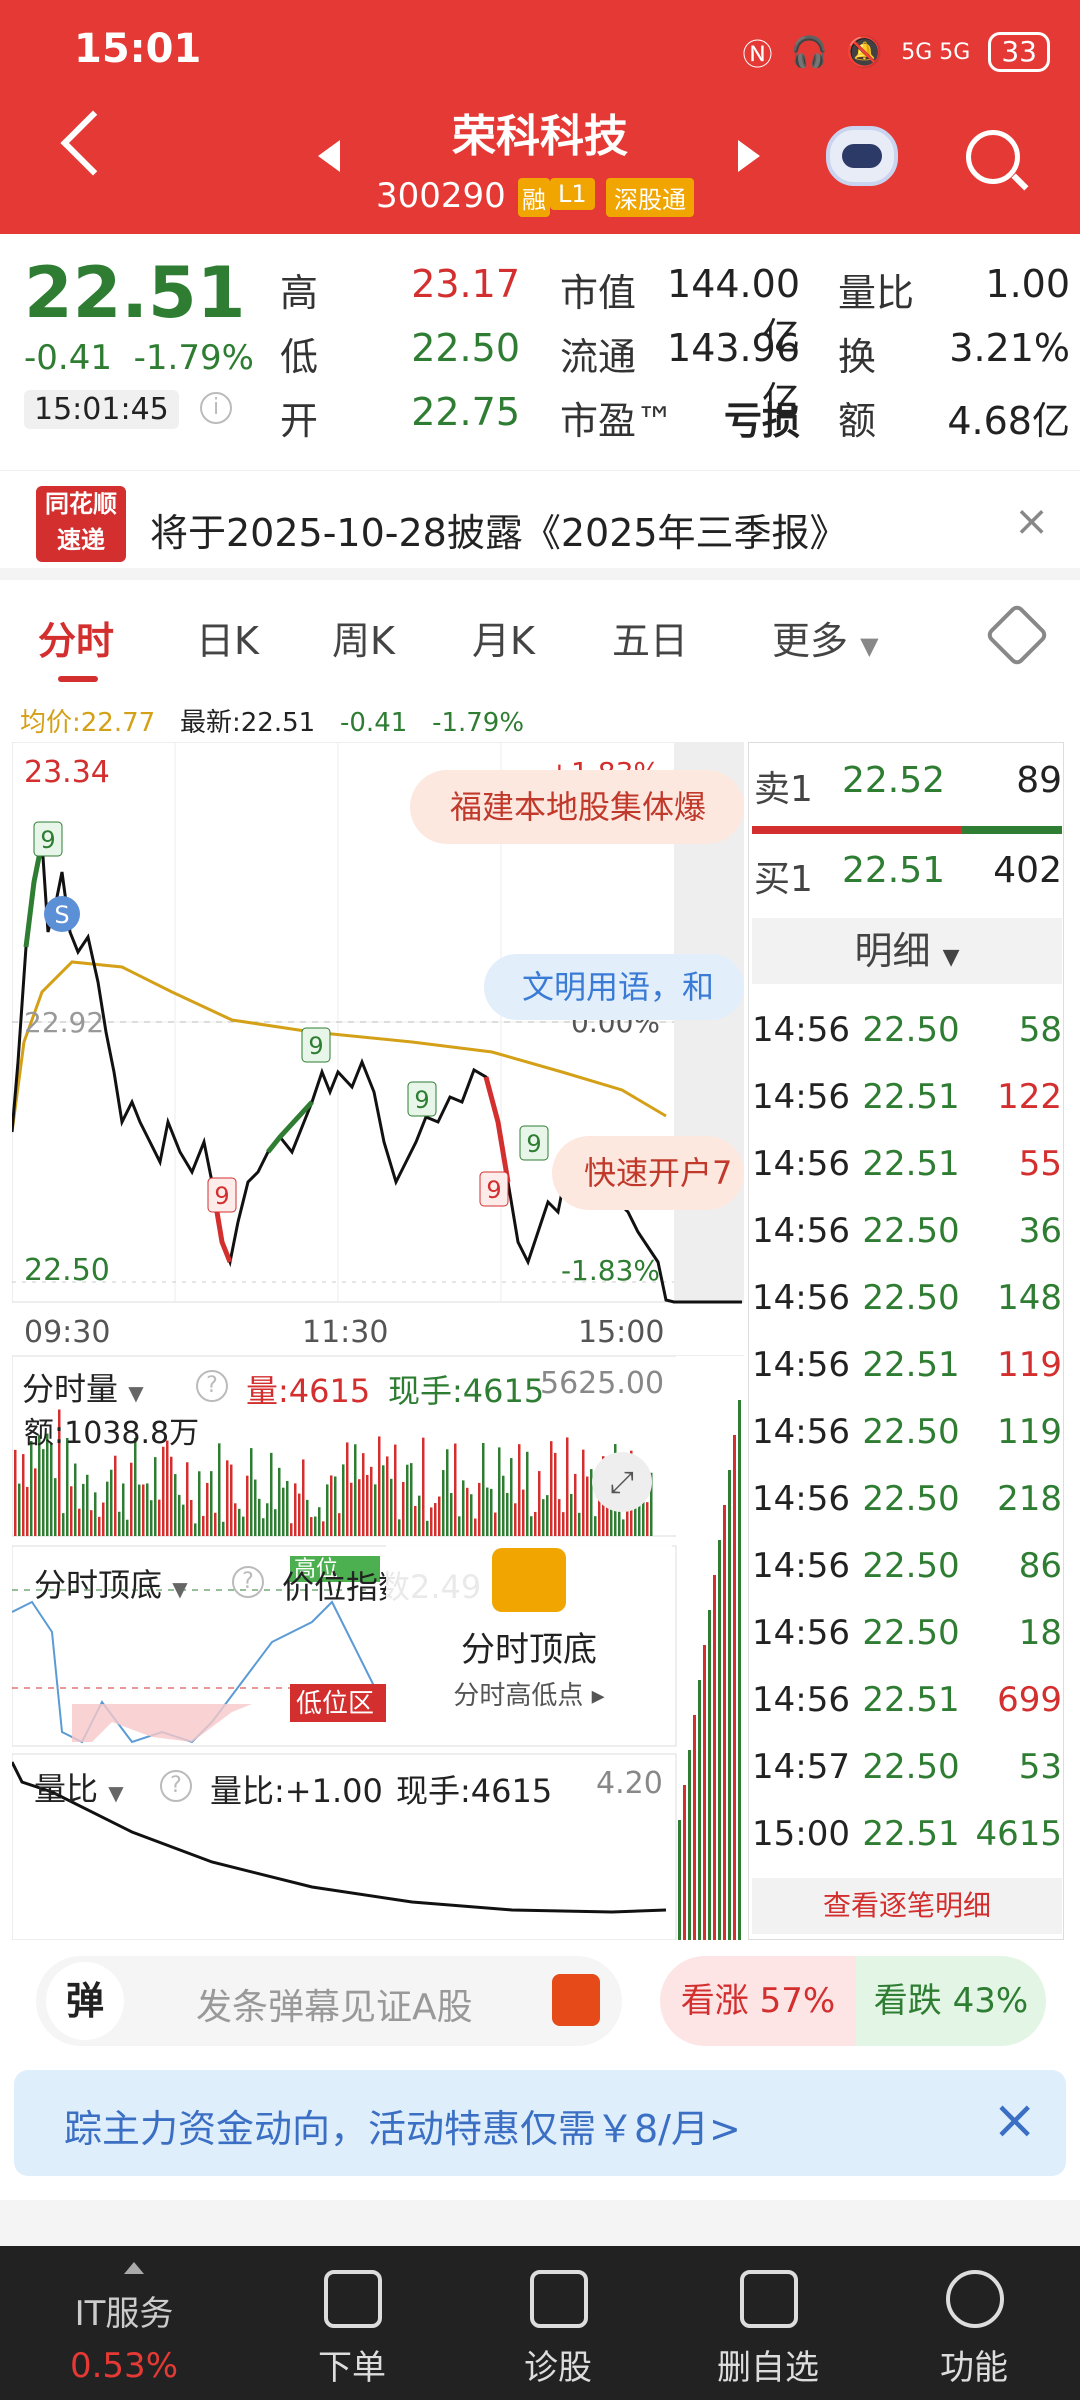 The width and height of the screenshot is (1080, 2400). I want to click on volume-value: 量:4615, so click(308, 1391).